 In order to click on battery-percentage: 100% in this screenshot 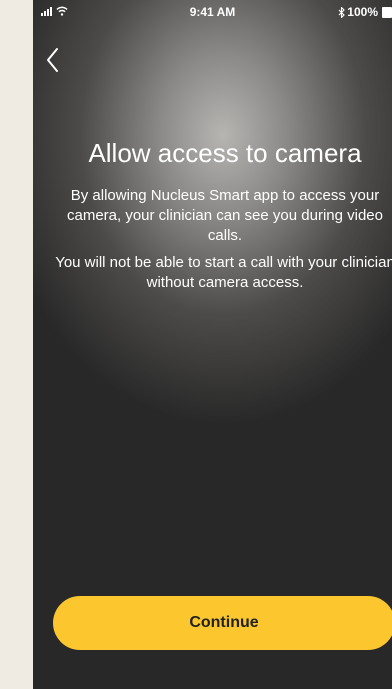, I will do `click(362, 12)`.